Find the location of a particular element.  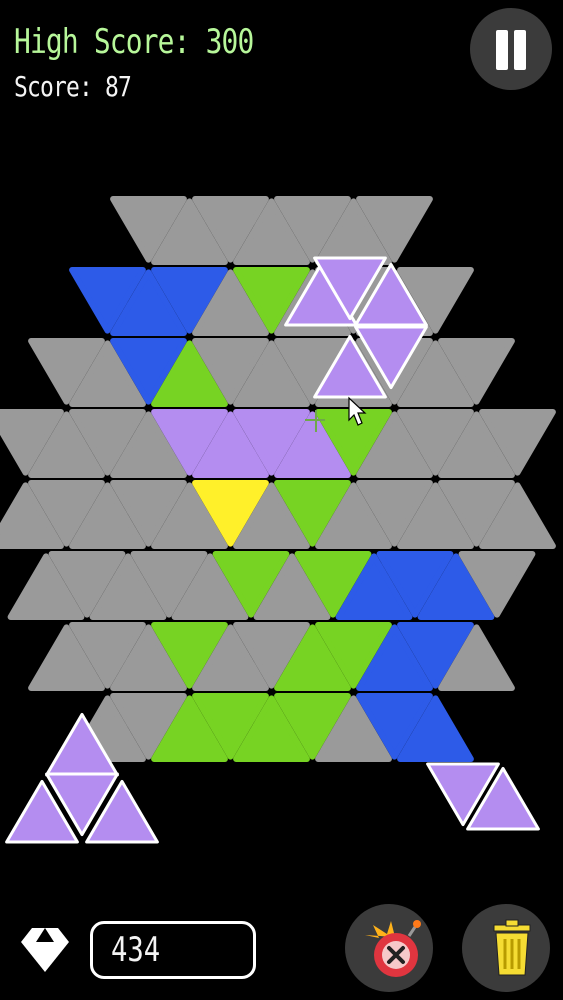

trash-button is located at coordinates (506, 948).